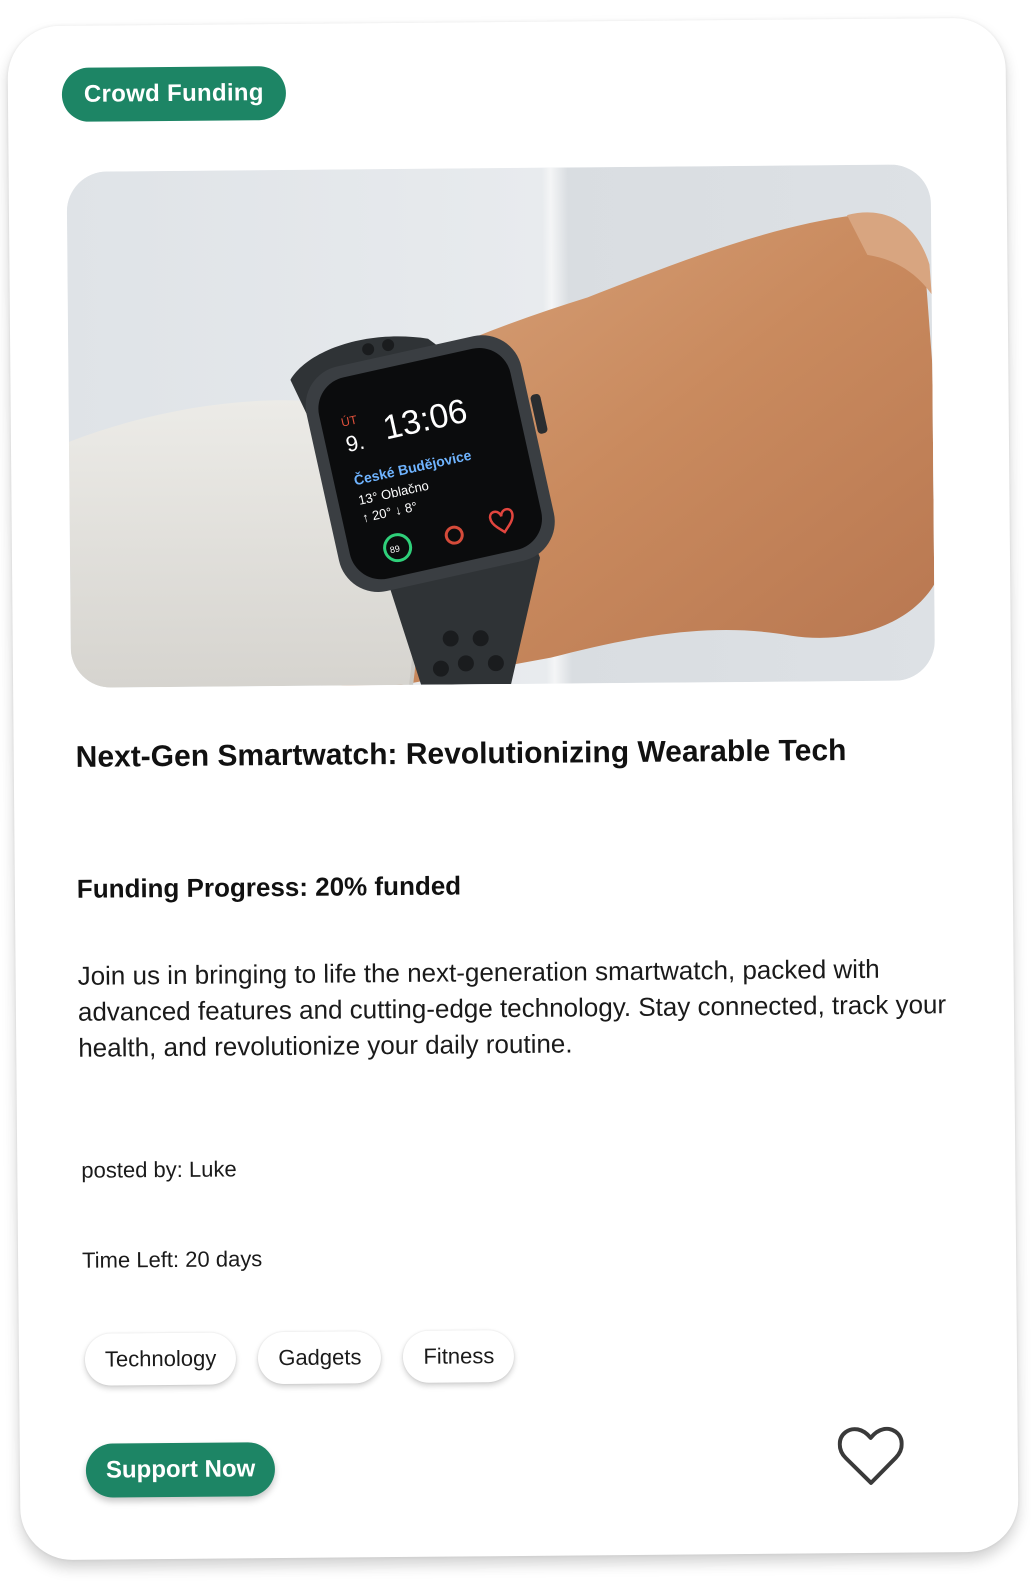 The width and height of the screenshot is (1031, 1581). Describe the element at coordinates (180, 1470) in the screenshot. I see `support-now-button: Support Now` at that location.